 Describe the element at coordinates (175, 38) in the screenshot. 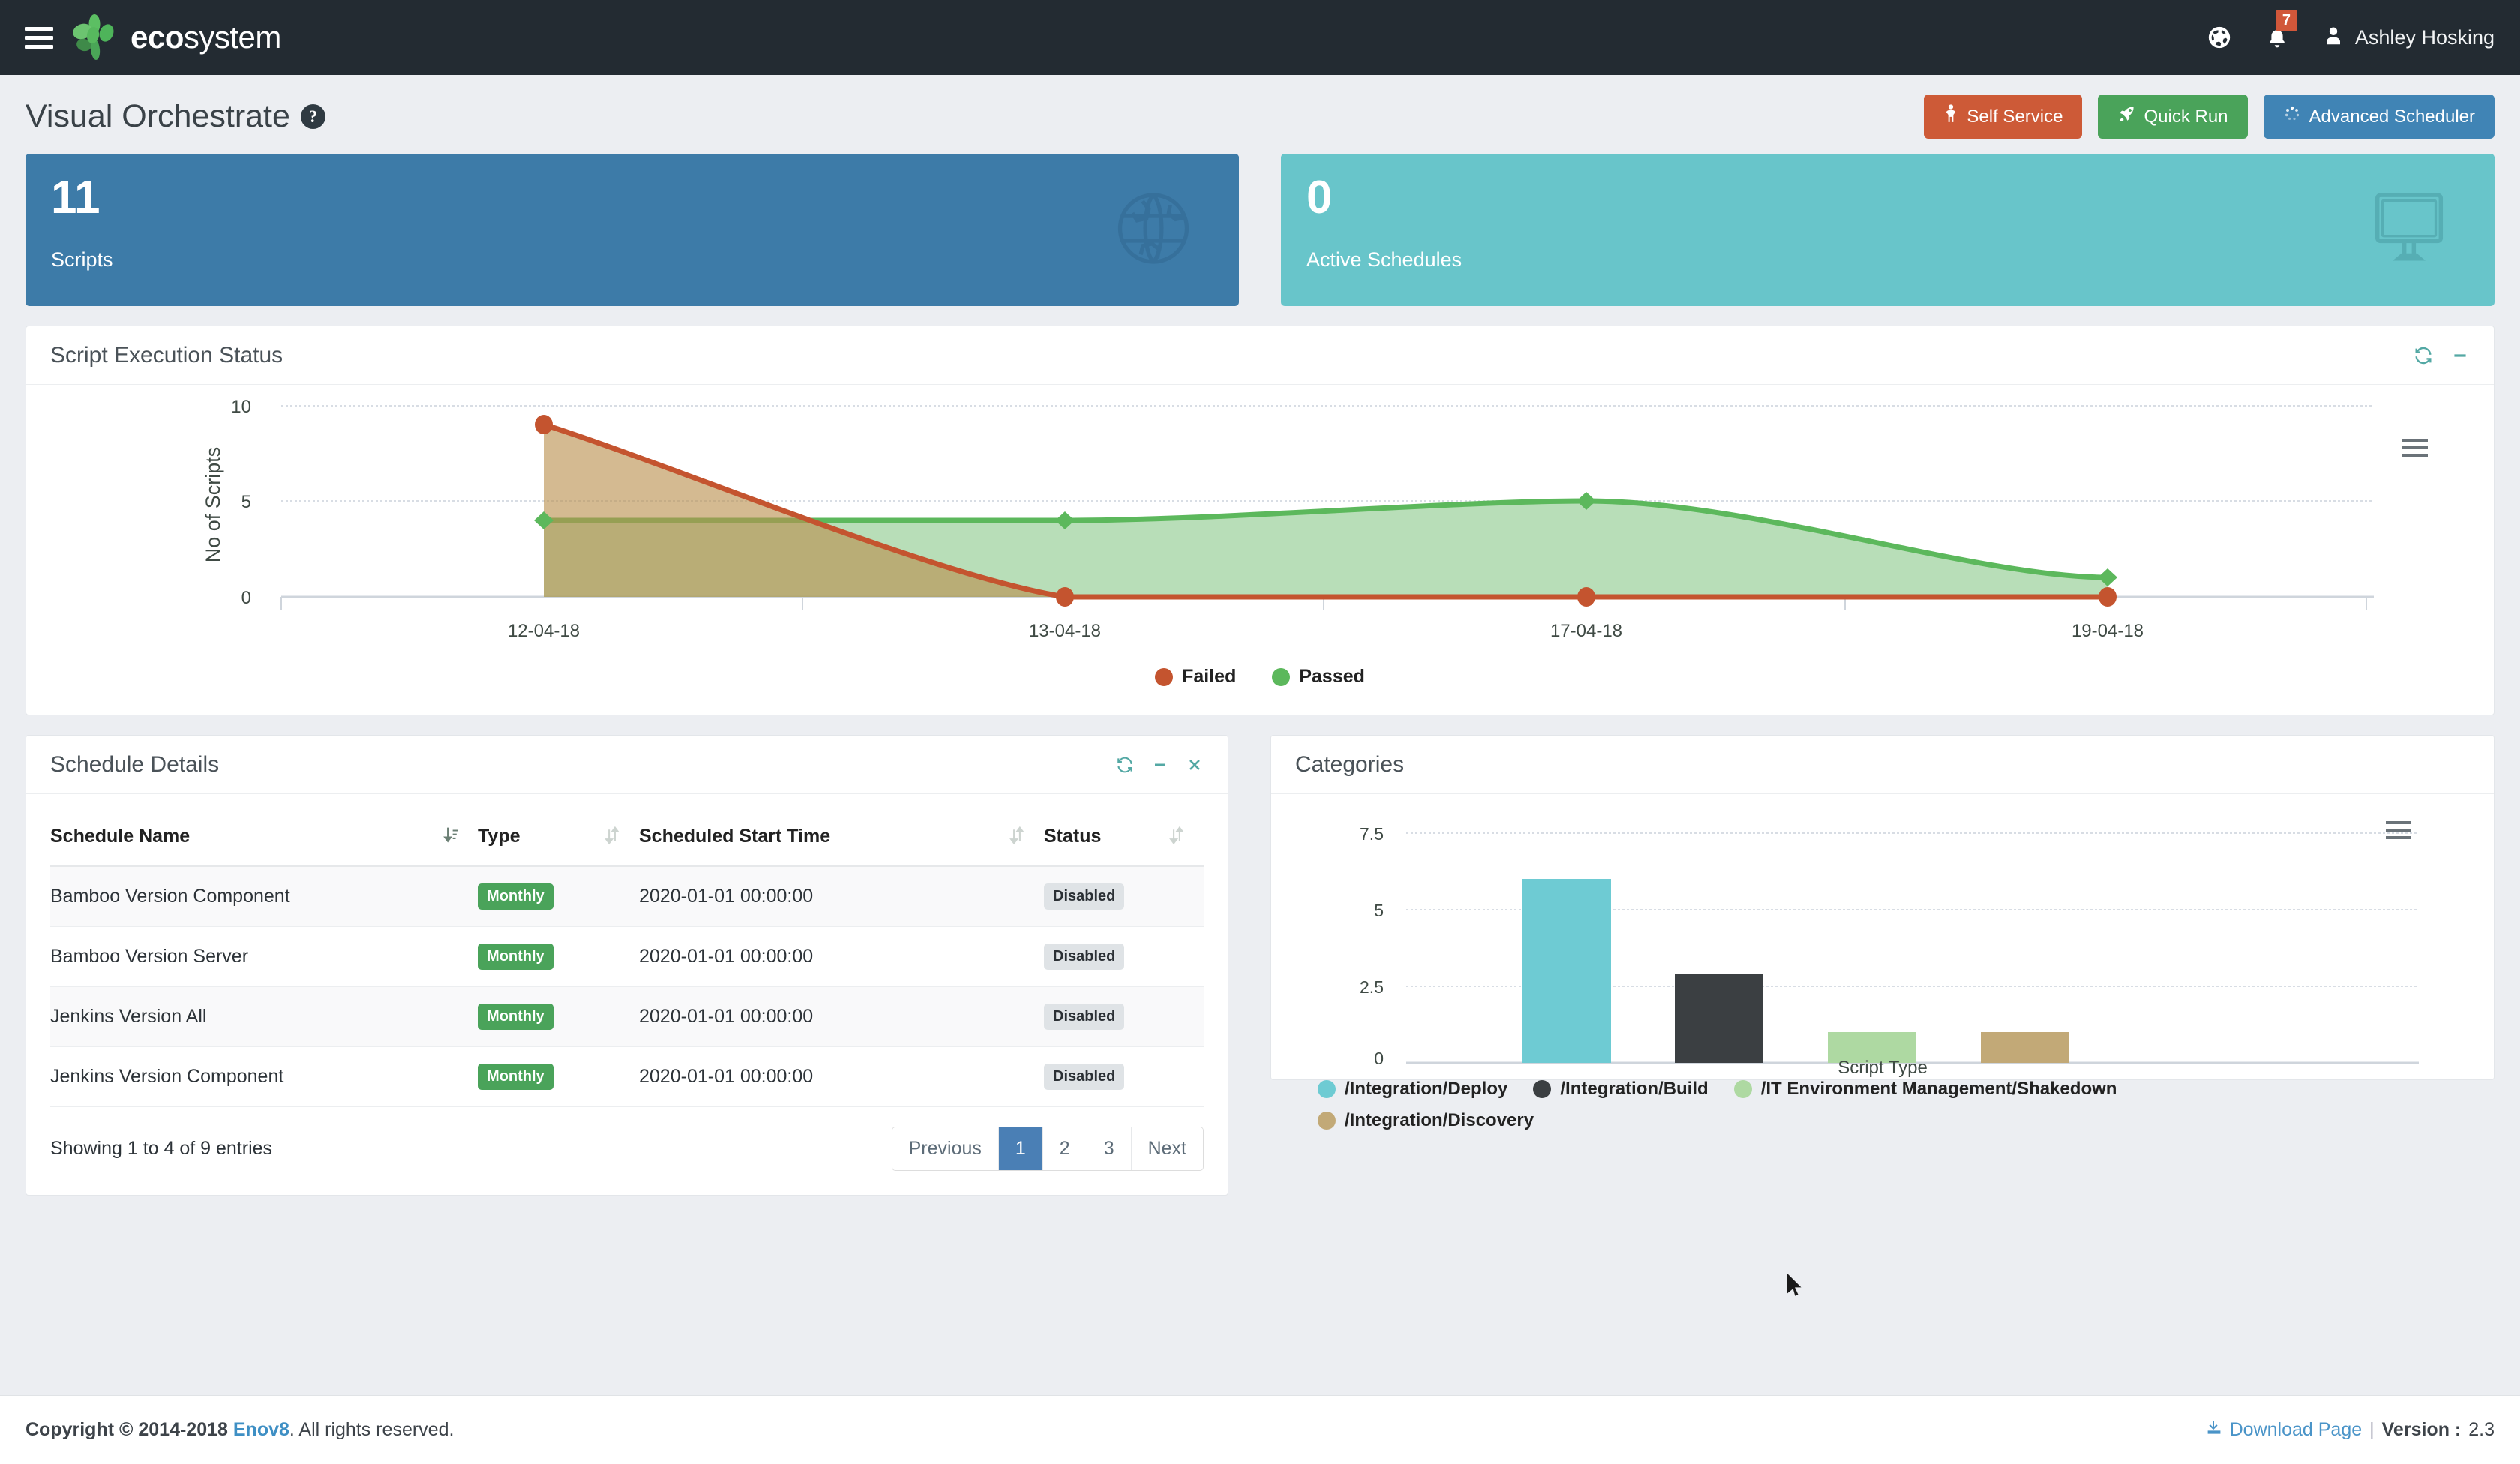

I see `brand-logo: ecosystem` at that location.